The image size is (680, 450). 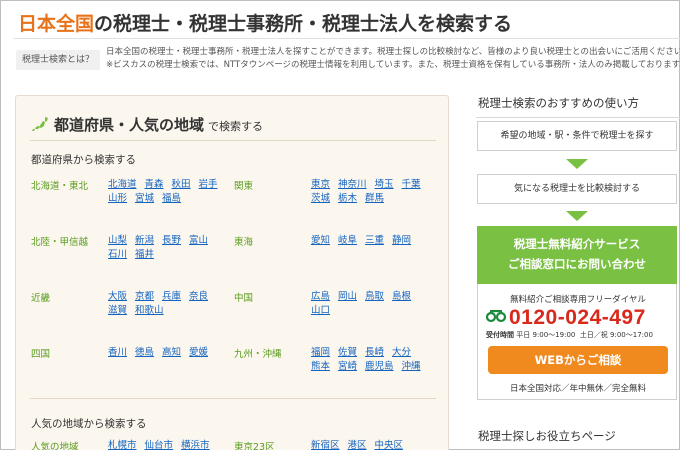 I want to click on prefecture-link: 埼玉, so click(x=384, y=184).